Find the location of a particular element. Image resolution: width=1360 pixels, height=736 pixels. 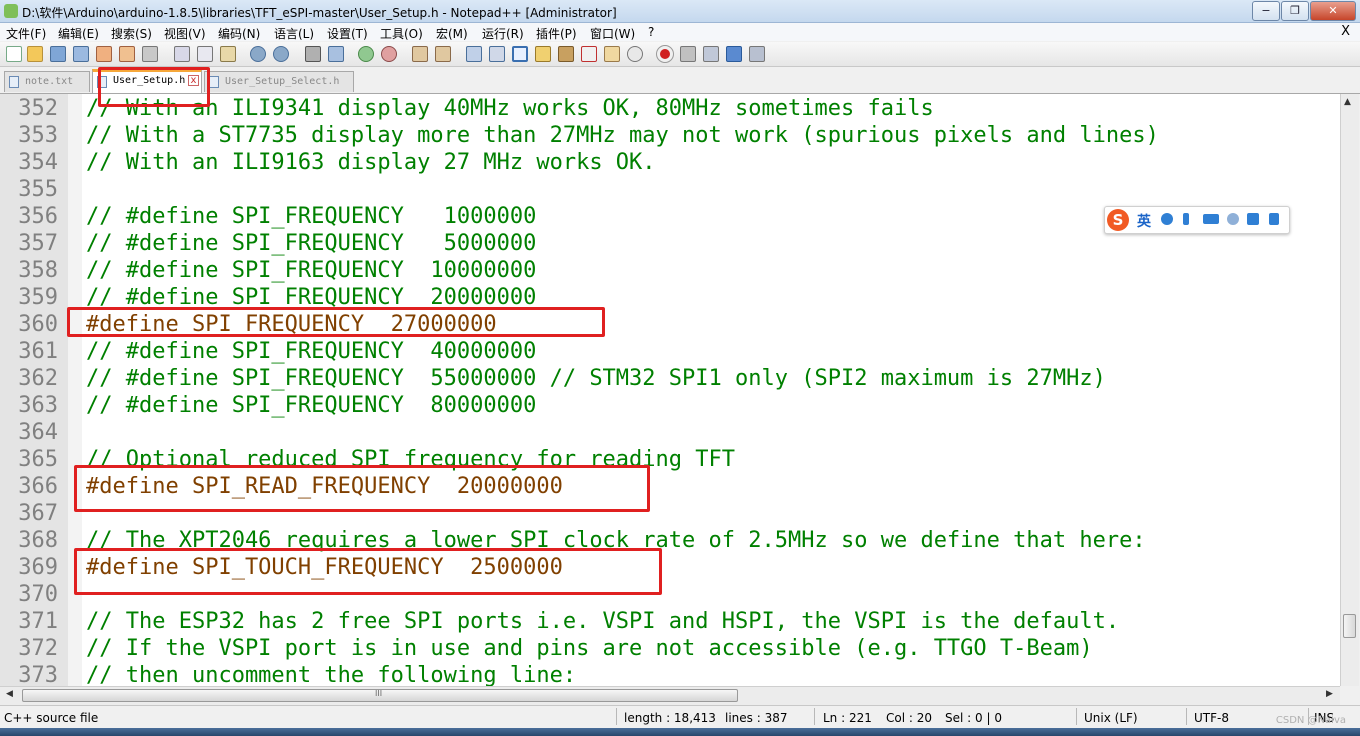

menu-language: 语言(L) is located at coordinates (294, 33).